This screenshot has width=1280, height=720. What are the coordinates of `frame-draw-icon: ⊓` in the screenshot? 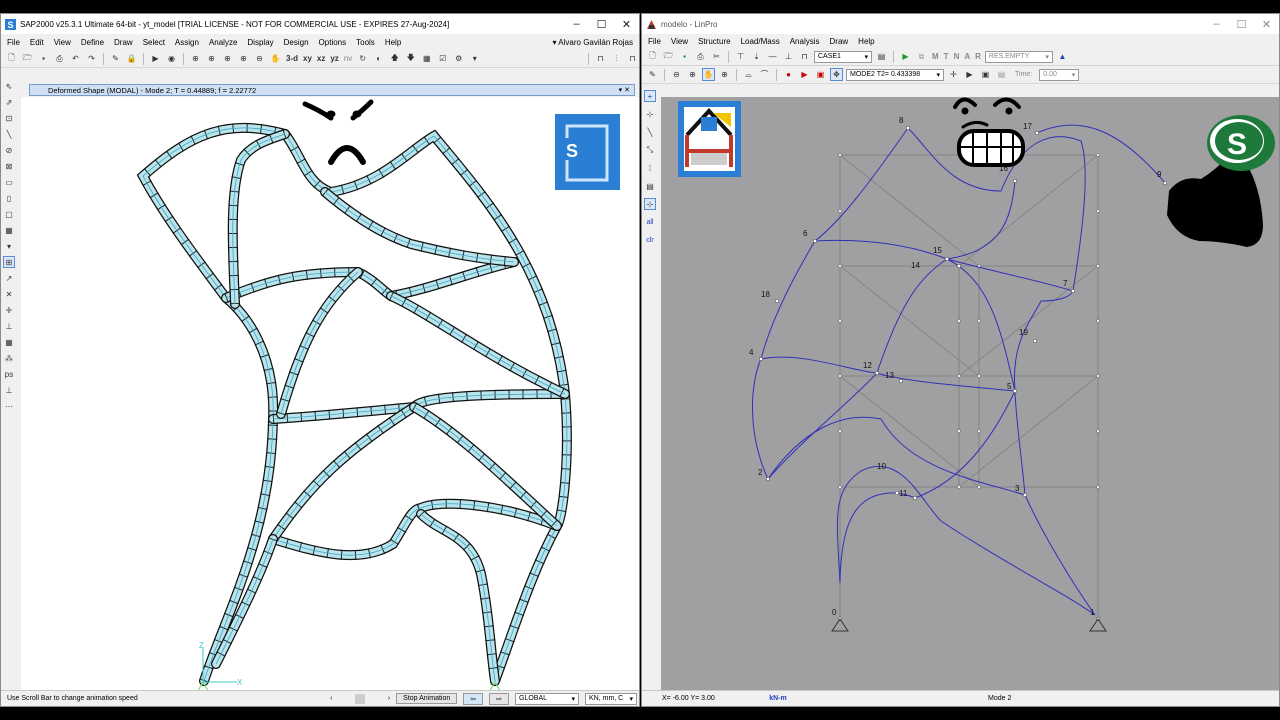 It's located at (600, 58).